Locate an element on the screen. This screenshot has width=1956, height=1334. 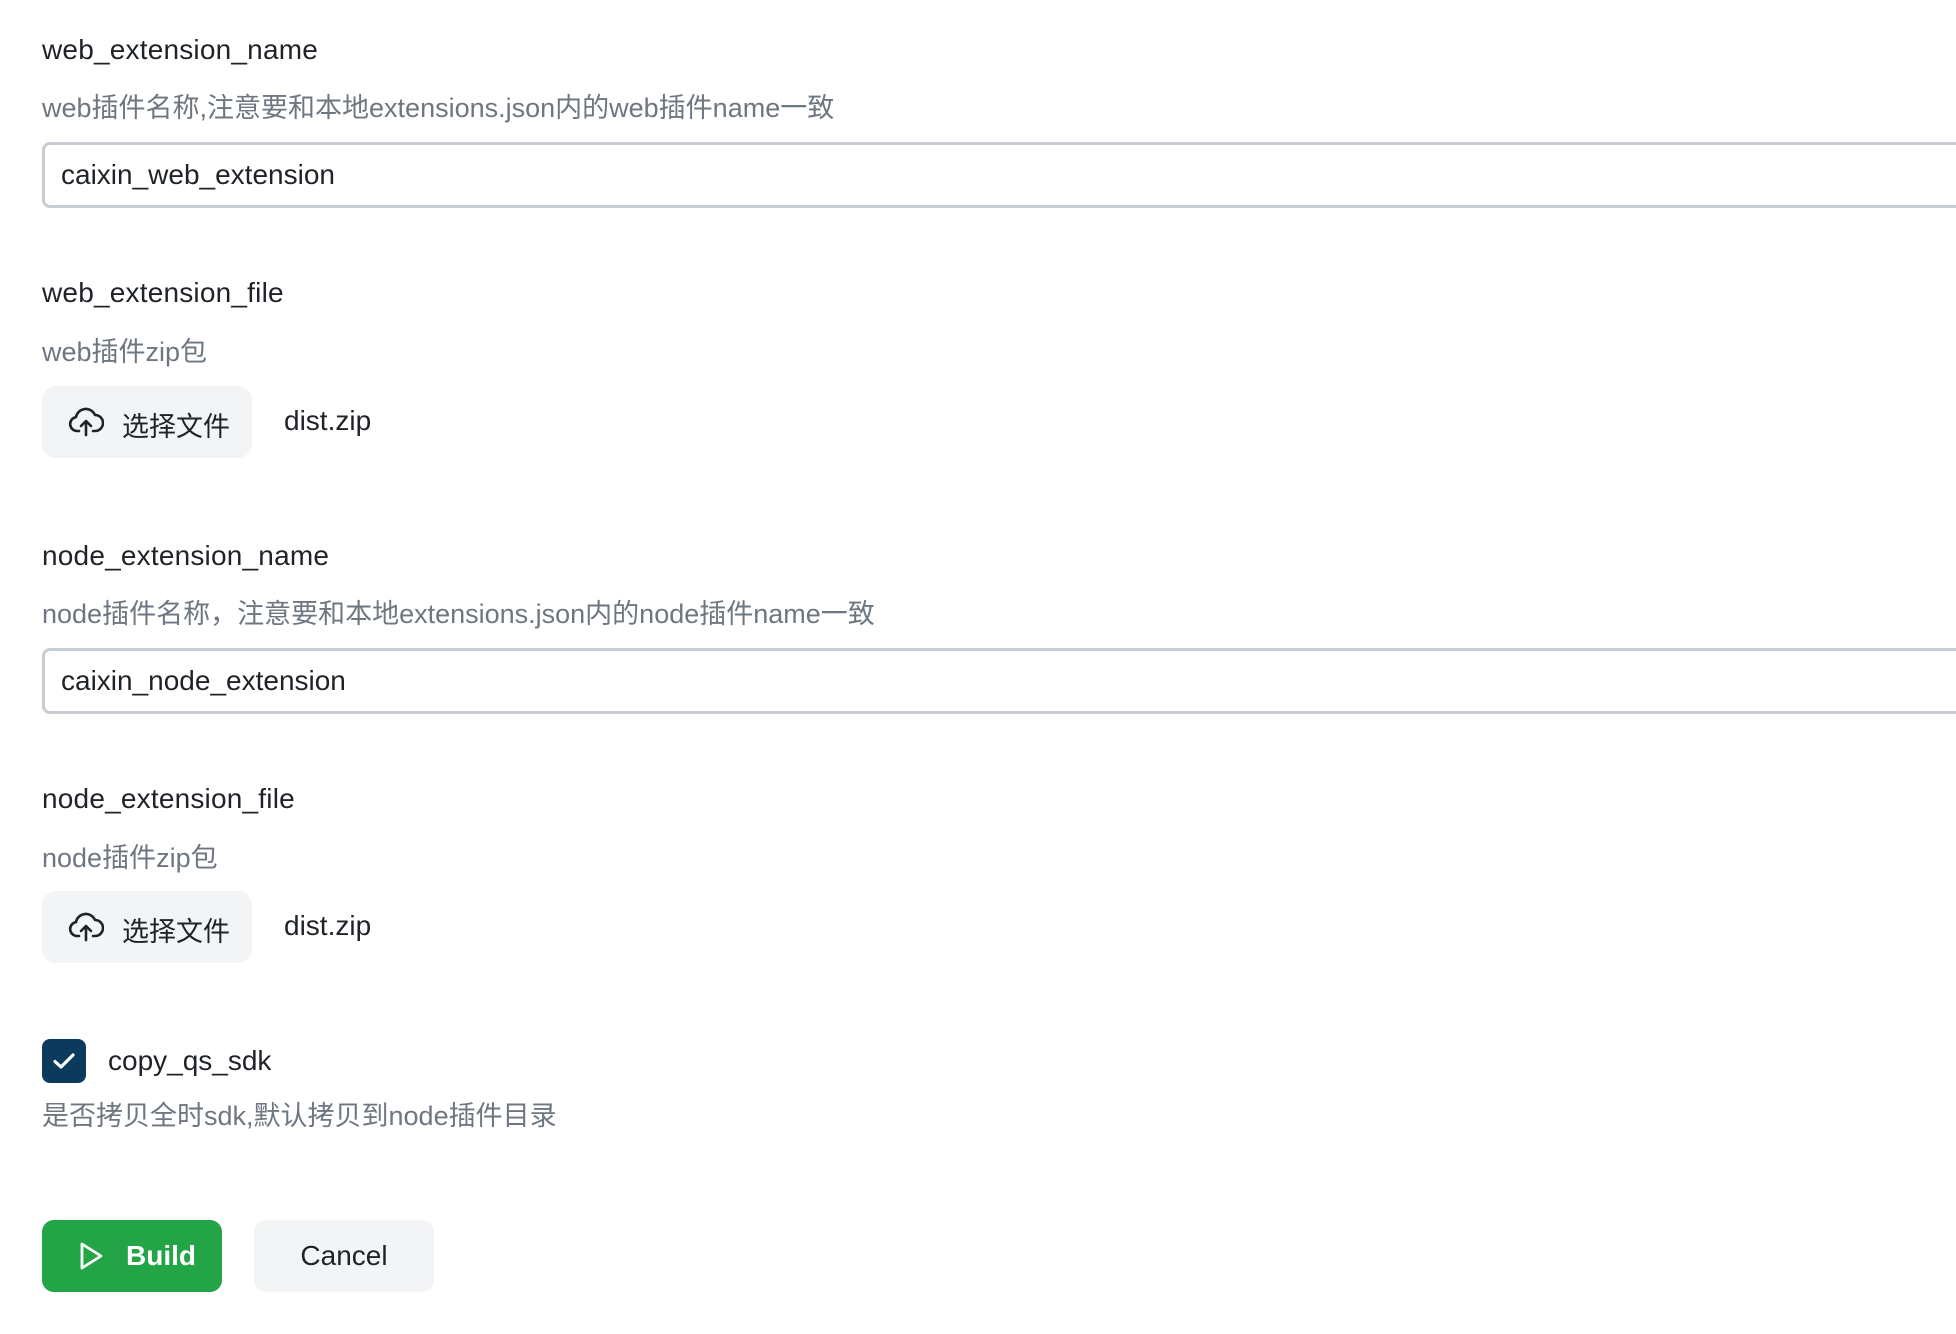
node-extension-name-input is located at coordinates (999, 681).